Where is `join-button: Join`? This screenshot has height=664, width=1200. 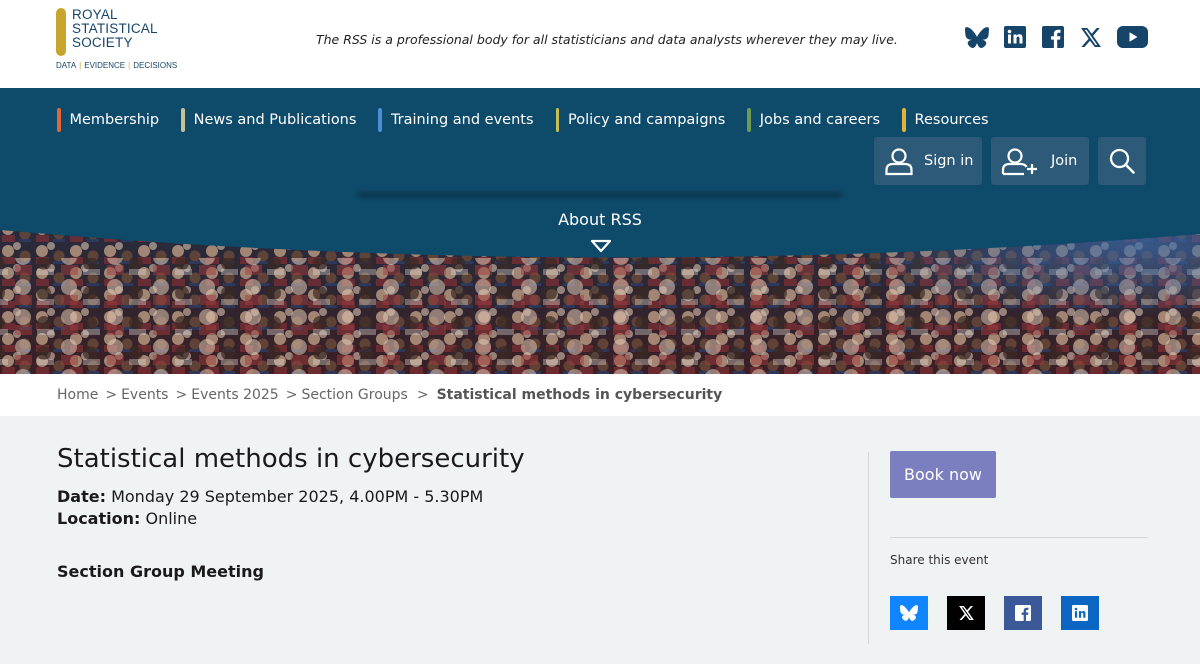
join-button: Join is located at coordinates (1040, 161).